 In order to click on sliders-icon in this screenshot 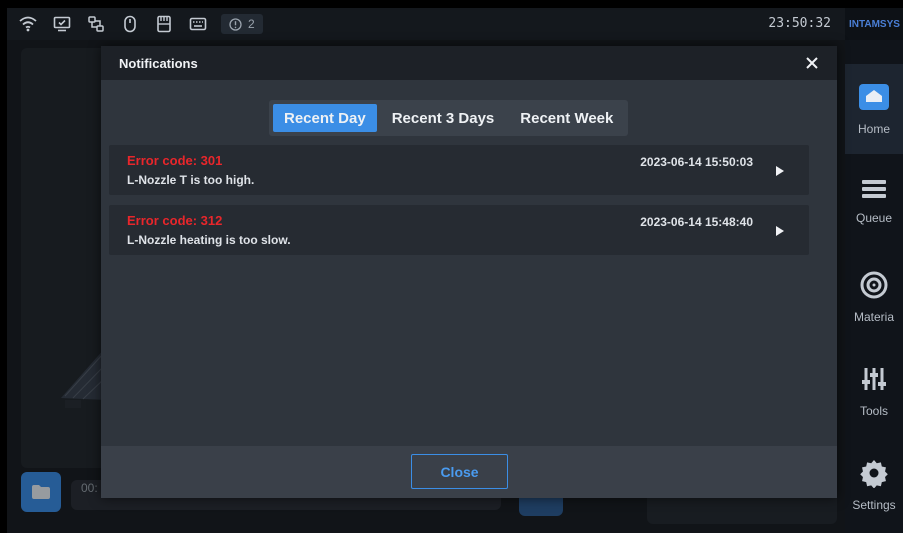, I will do `click(874, 379)`.